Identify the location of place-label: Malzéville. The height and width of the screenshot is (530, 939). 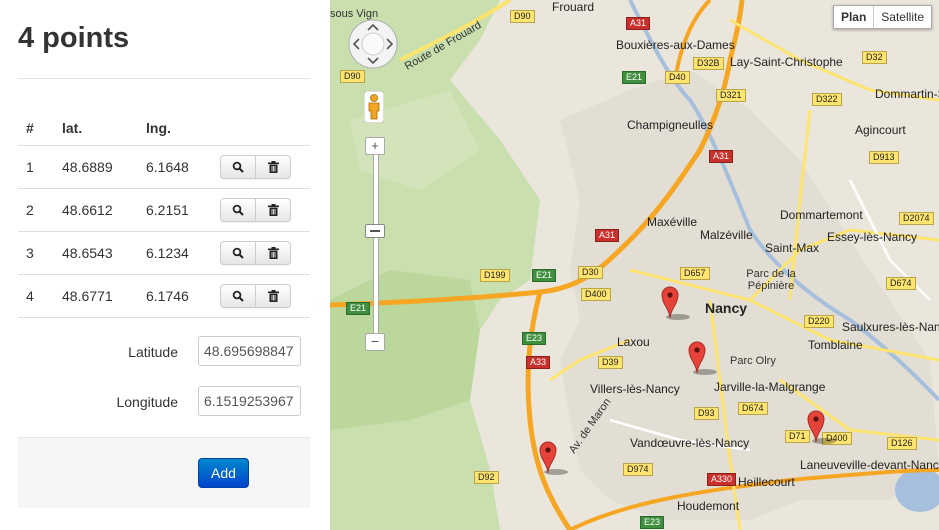
(726, 235).